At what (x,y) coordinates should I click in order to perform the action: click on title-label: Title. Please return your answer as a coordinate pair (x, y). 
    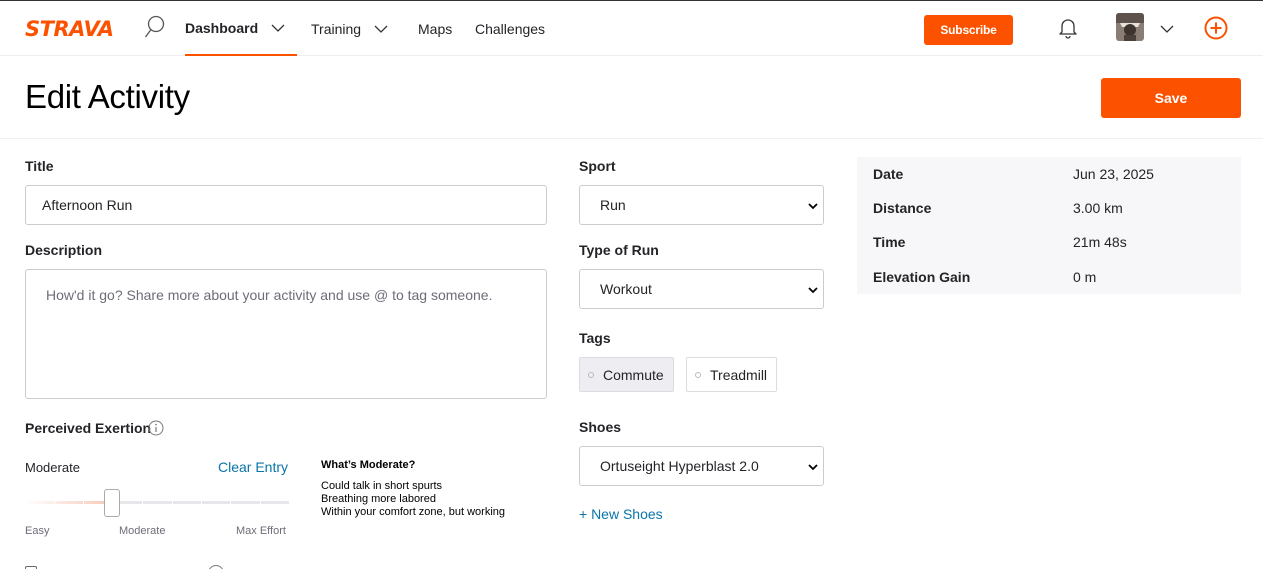
    Looking at the image, I should click on (39, 166).